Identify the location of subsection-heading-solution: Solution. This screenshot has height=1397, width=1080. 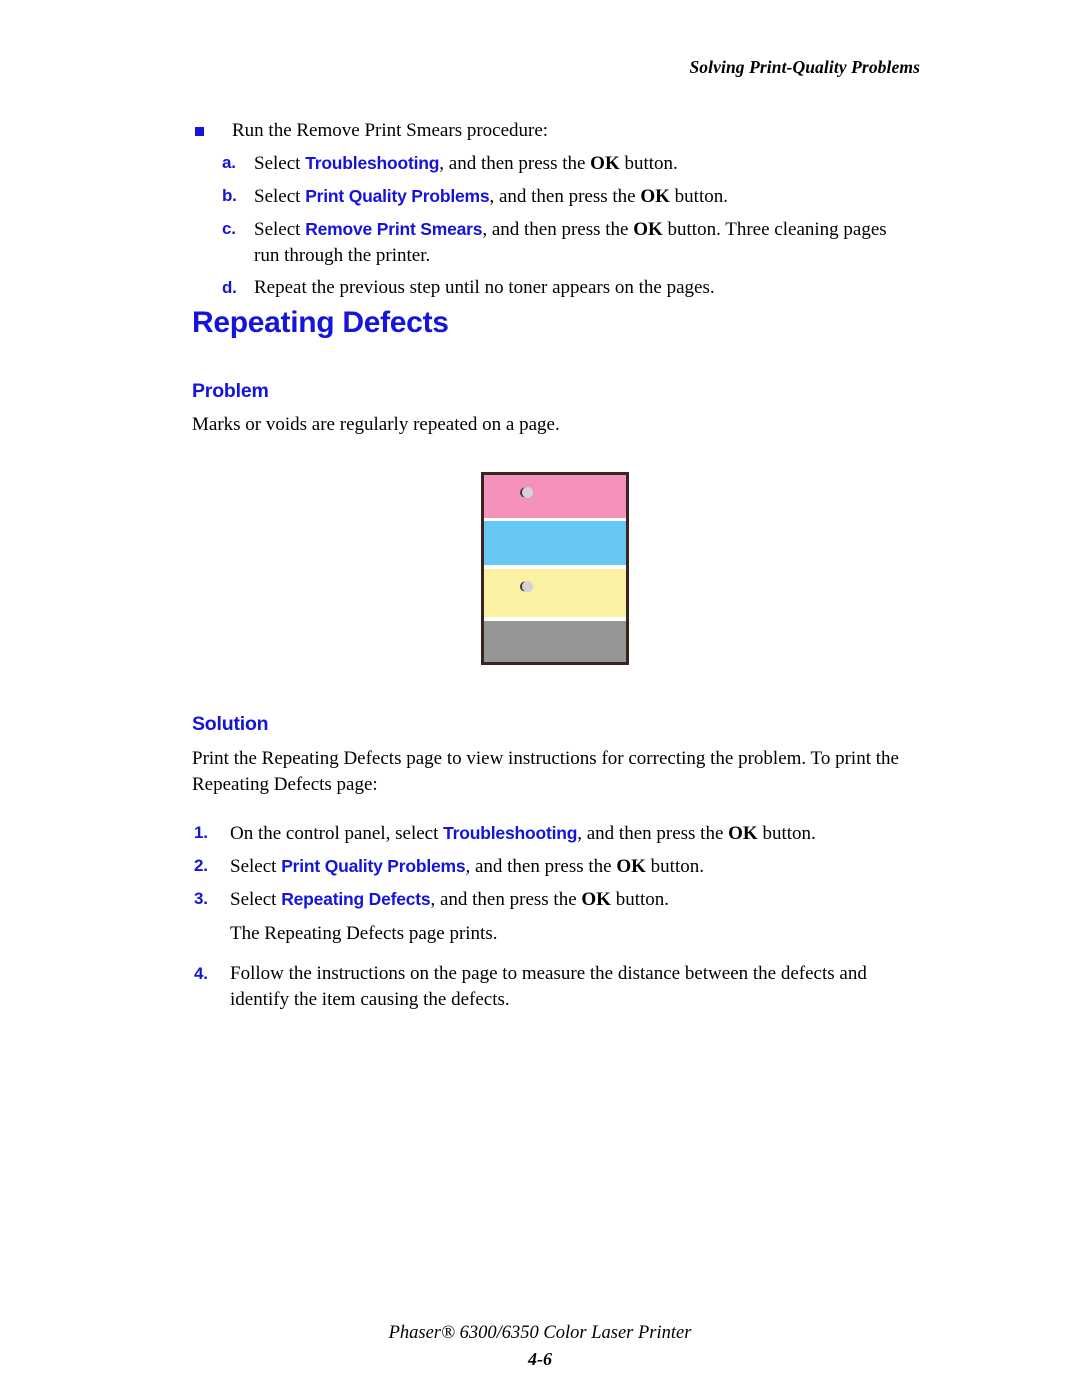
(230, 724).